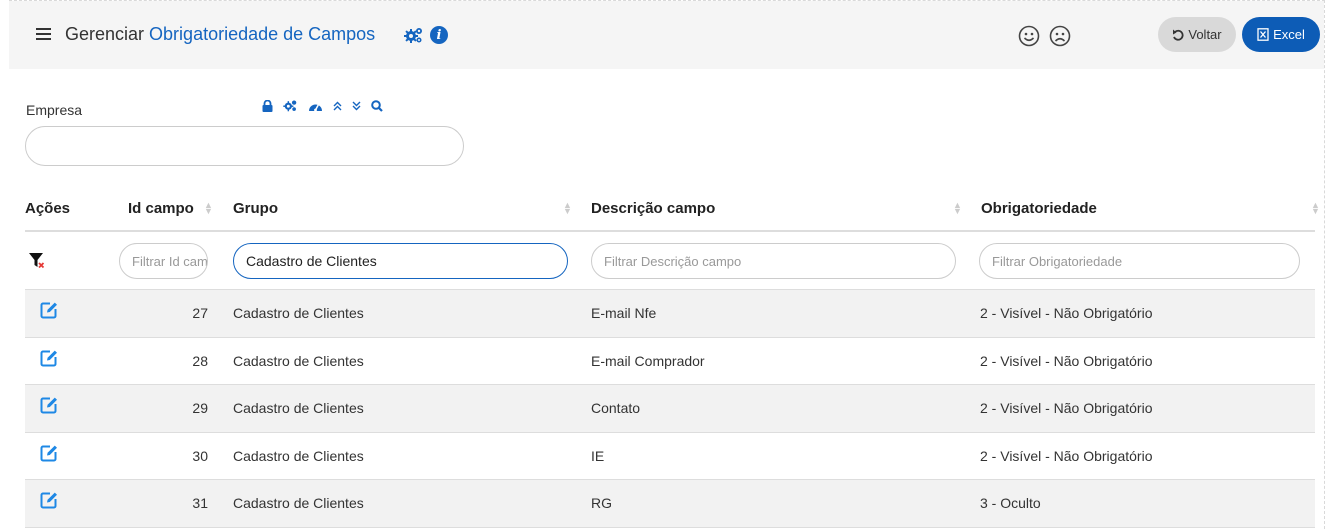 The image size is (1327, 529). Describe the element at coordinates (601, 503) in the screenshot. I see `cell-descricao-campo: RG` at that location.